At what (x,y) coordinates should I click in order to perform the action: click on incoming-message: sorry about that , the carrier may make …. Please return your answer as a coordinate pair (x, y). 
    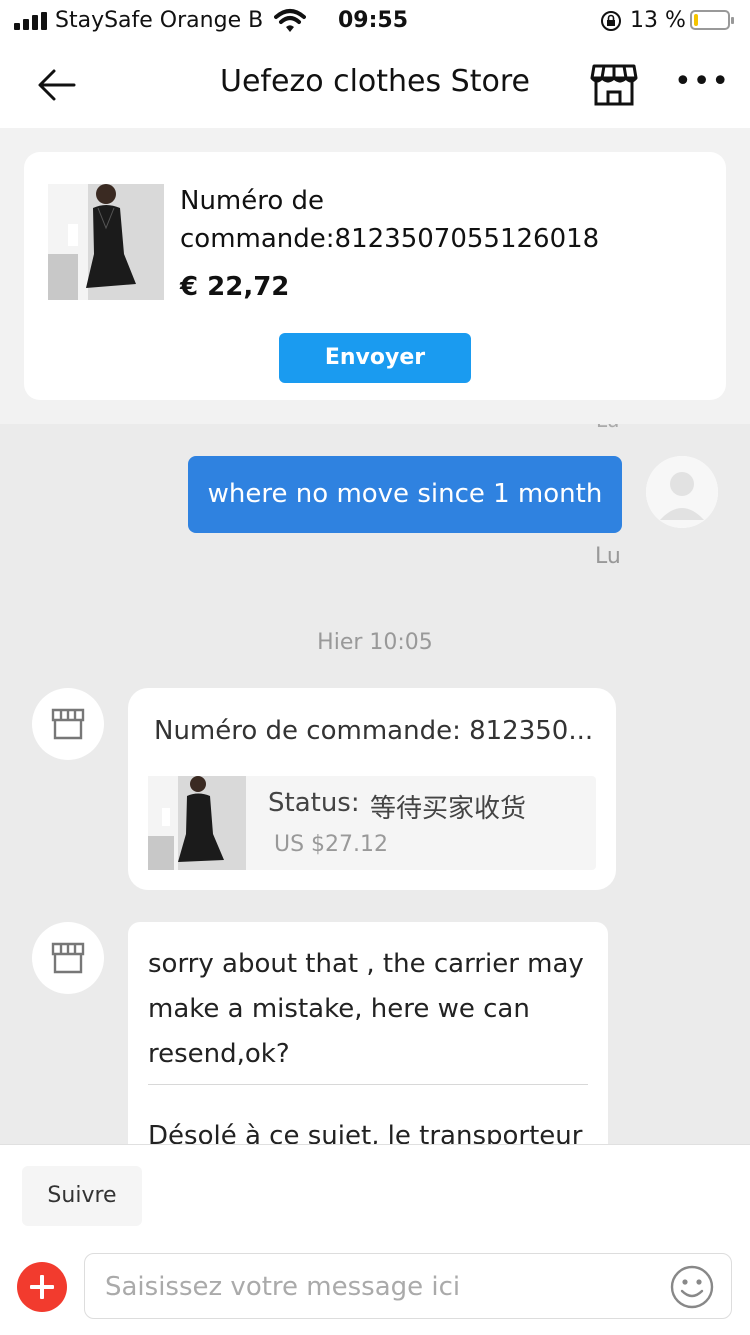
    Looking at the image, I should click on (368, 1033).